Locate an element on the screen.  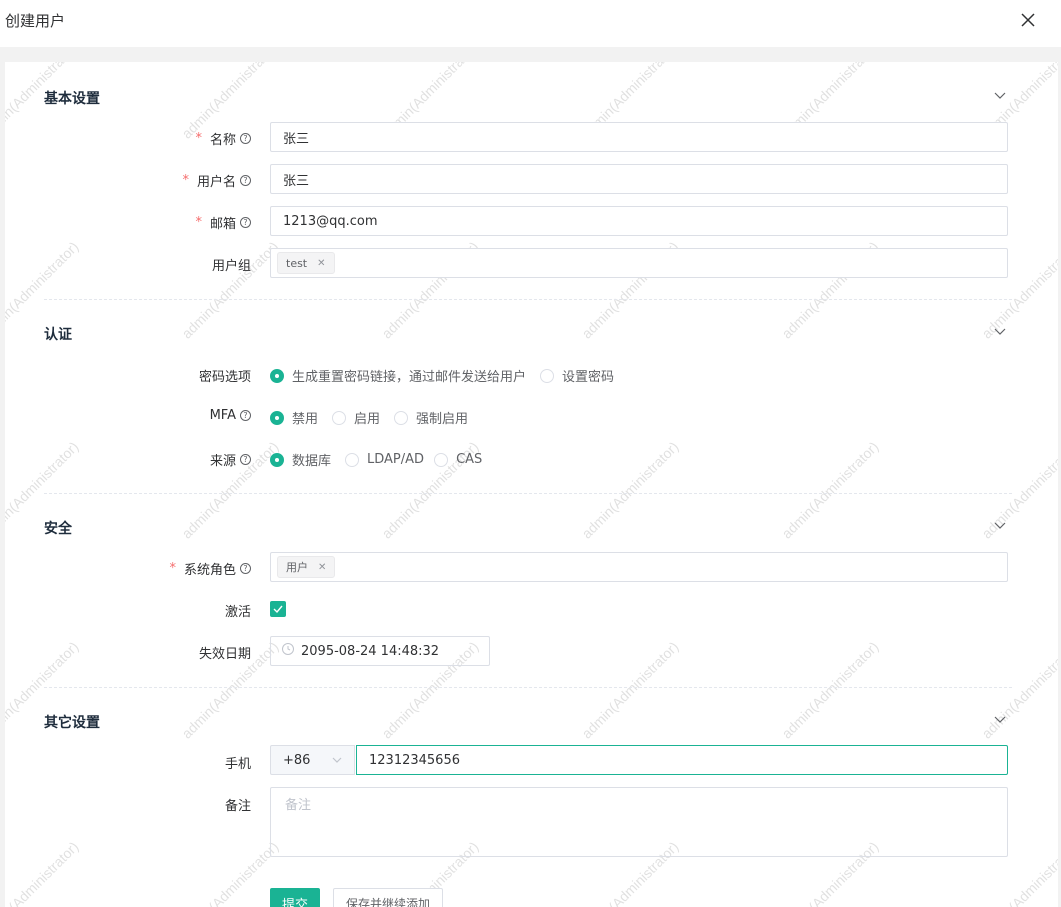
section-title-security: 安全 is located at coordinates (58, 529).